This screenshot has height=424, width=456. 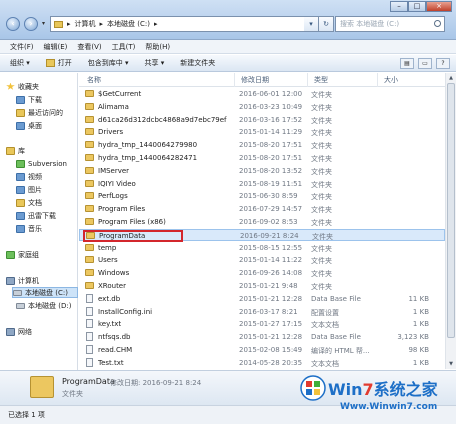 I want to click on nav-favorites: 收藏夹, so click(x=22, y=86).